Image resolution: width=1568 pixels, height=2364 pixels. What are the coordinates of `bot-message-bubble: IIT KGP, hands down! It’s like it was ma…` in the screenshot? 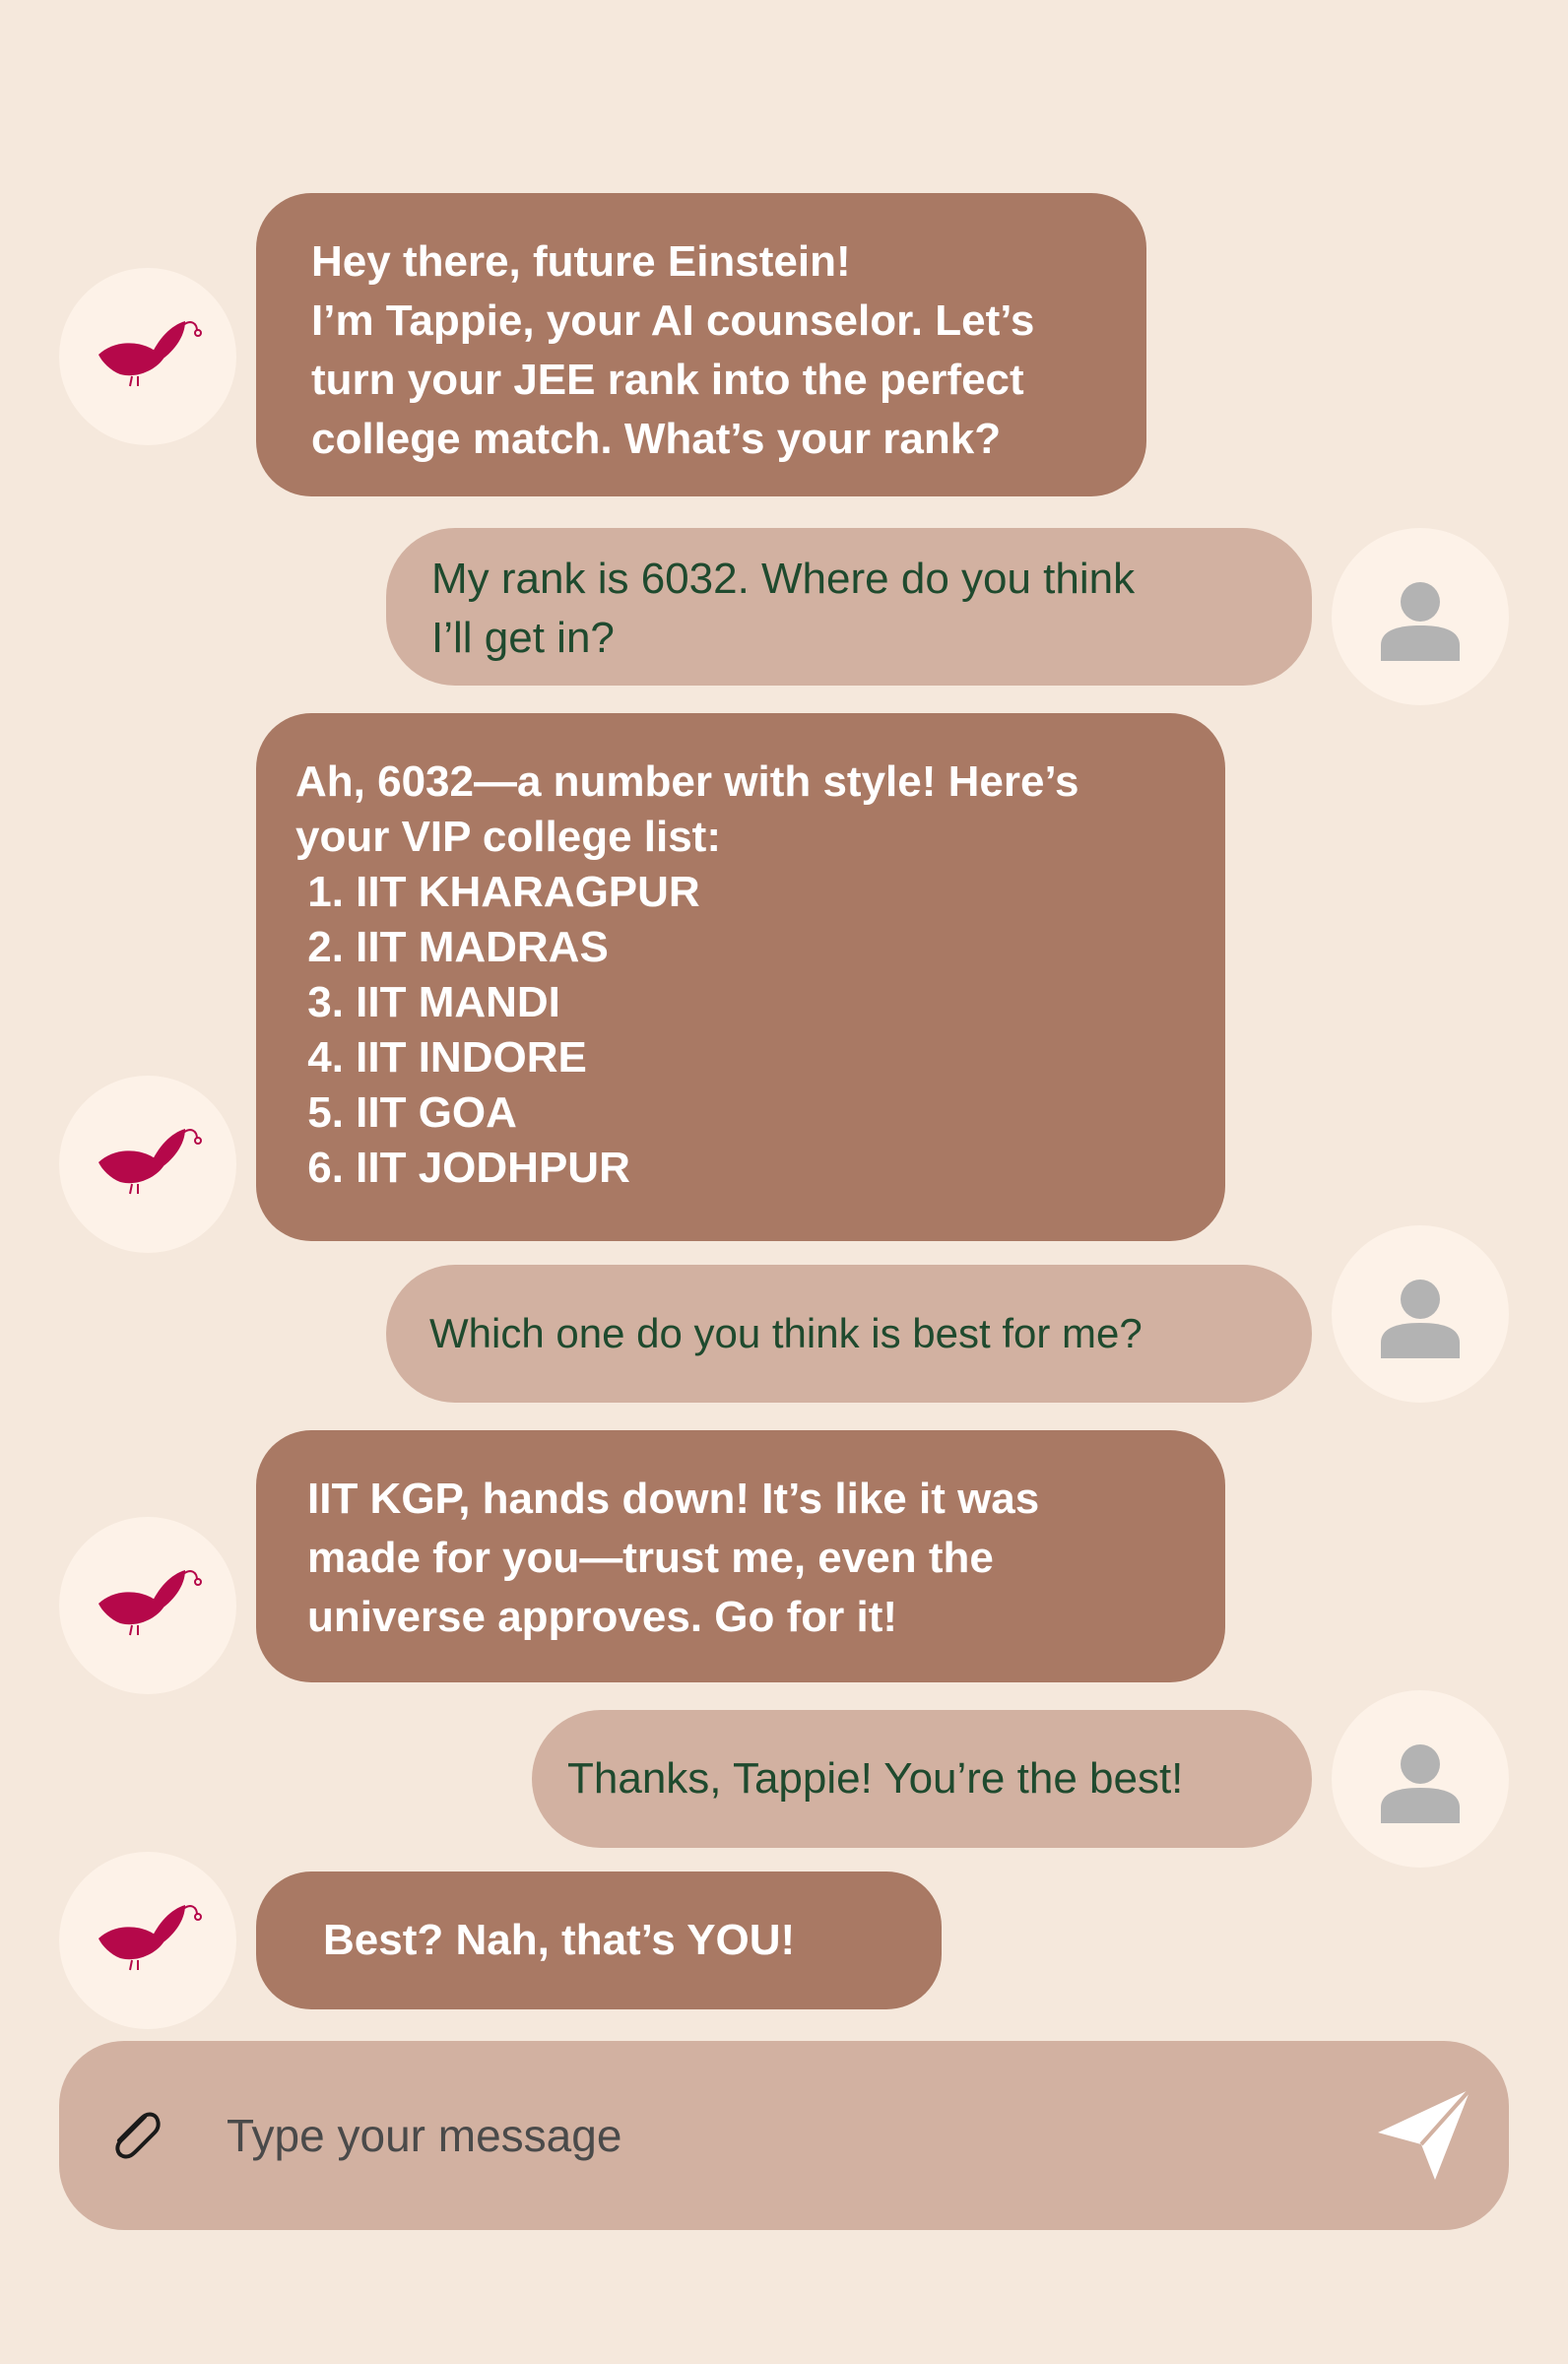 It's located at (740, 1556).